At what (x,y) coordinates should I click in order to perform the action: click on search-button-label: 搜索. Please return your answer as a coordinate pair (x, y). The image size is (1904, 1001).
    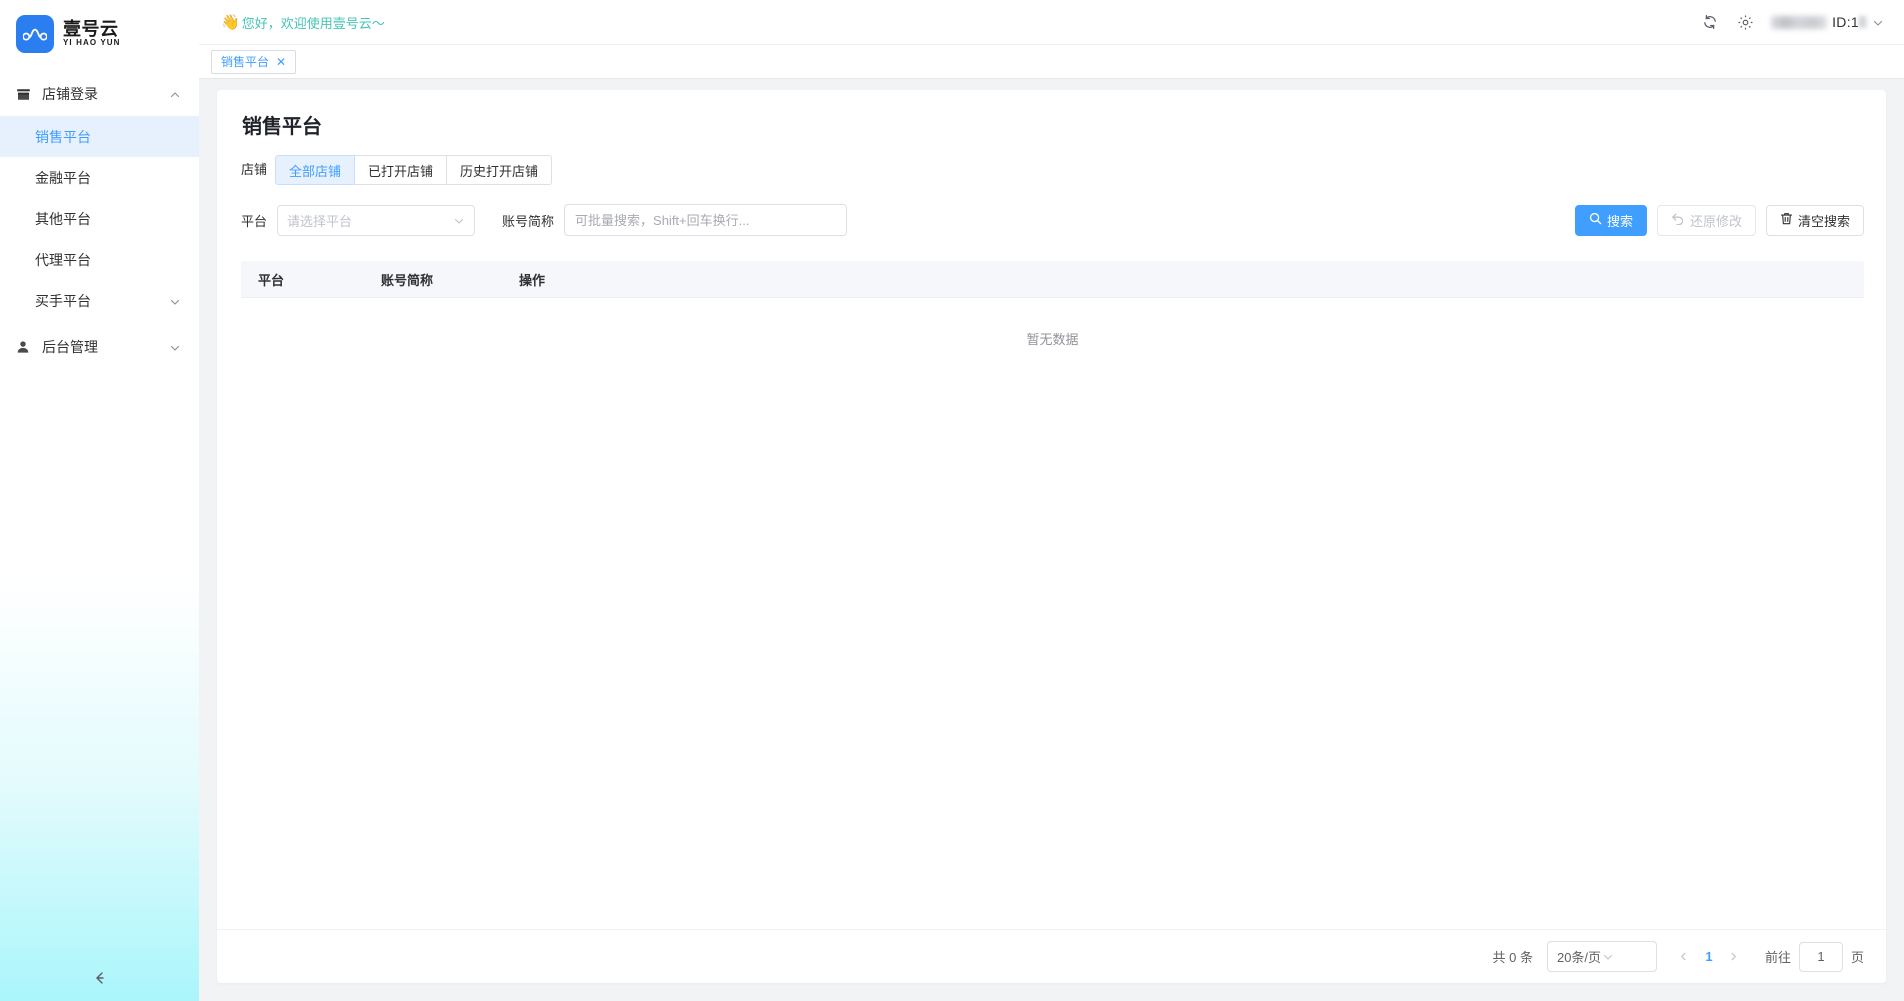
    Looking at the image, I should click on (1619, 221).